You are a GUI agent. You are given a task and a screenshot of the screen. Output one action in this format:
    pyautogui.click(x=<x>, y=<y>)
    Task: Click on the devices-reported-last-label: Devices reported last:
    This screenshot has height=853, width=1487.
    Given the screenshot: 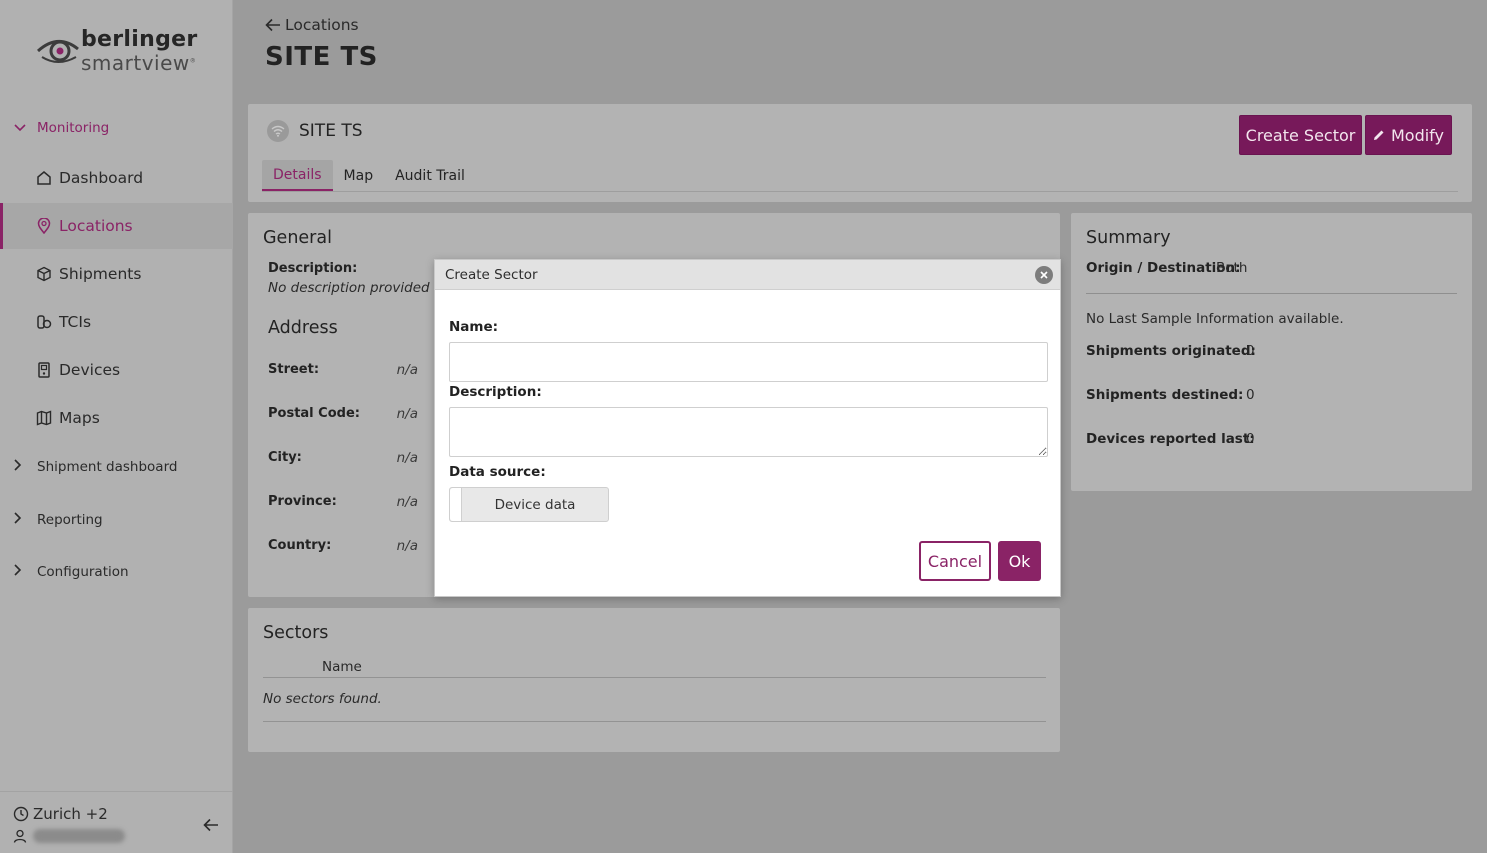 What is the action you would take?
    pyautogui.click(x=1170, y=439)
    